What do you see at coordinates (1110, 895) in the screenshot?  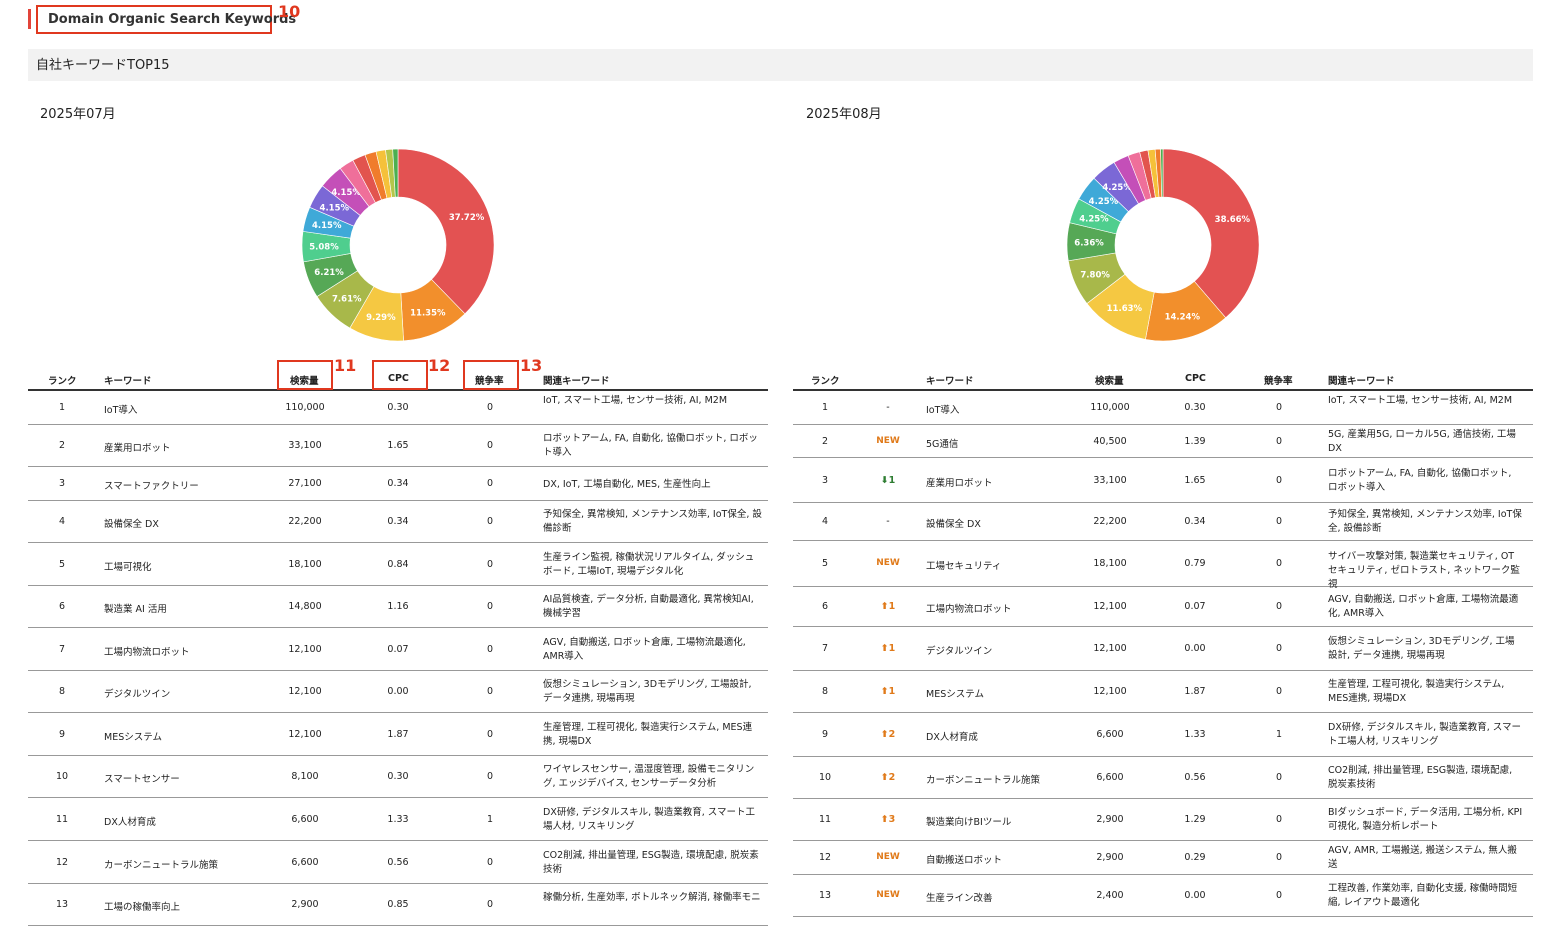 I see `cell-volume: 2,400` at bounding box center [1110, 895].